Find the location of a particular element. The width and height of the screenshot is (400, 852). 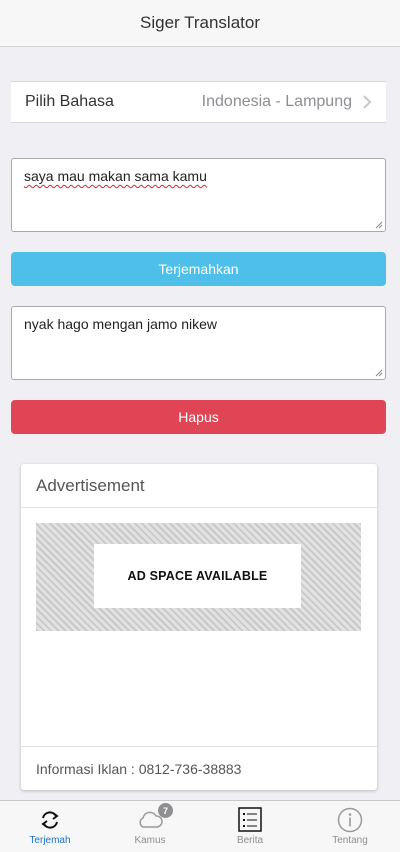

info-icon is located at coordinates (350, 820).